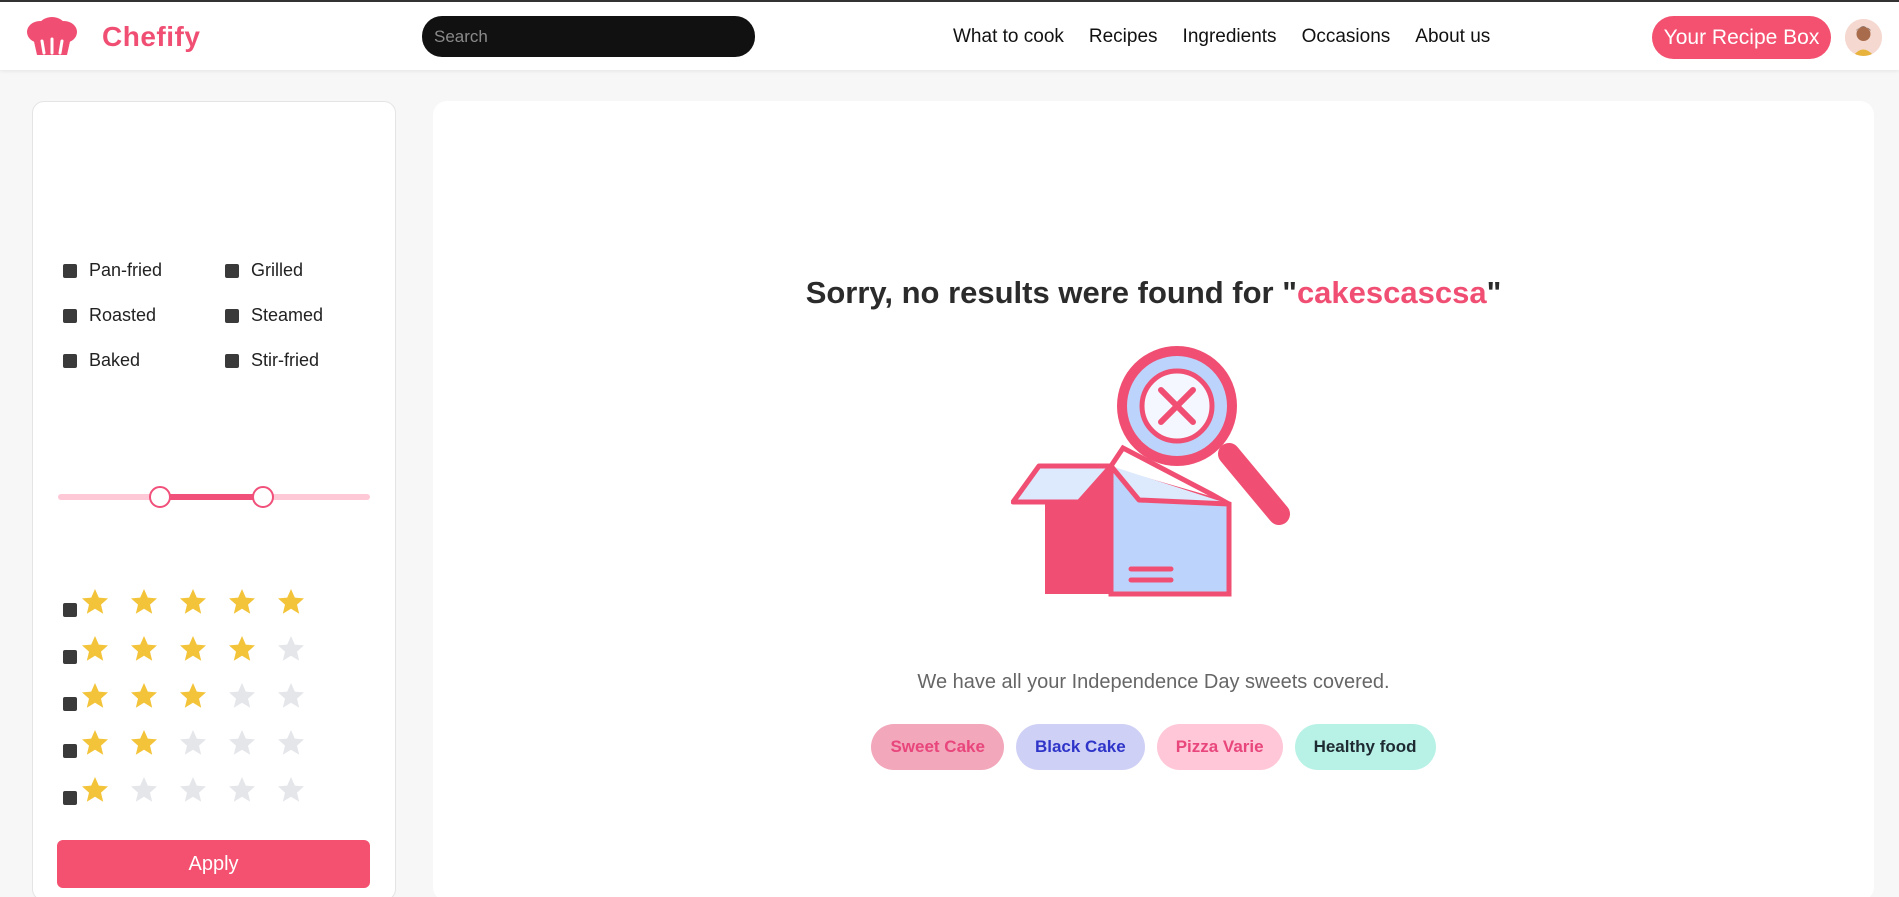 This screenshot has height=897, width=1899. Describe the element at coordinates (1365, 747) in the screenshot. I see `suggestion-tag: Healthy food` at that location.